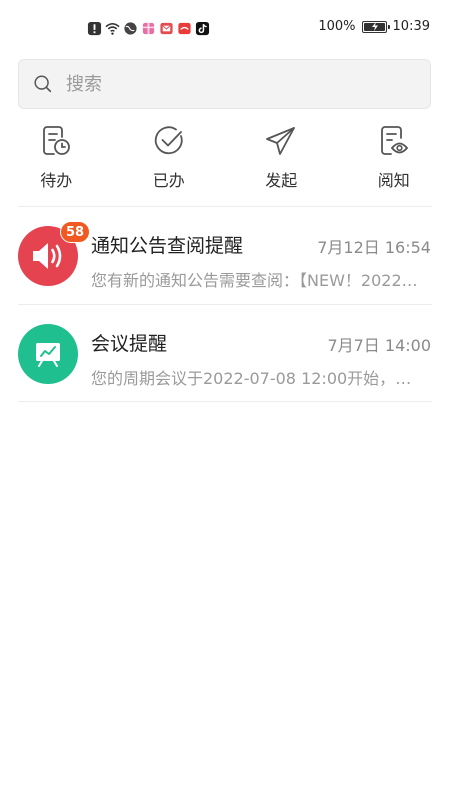  I want to click on quick-actions: 待办 已办 发起 阅知, so click(225, 160).